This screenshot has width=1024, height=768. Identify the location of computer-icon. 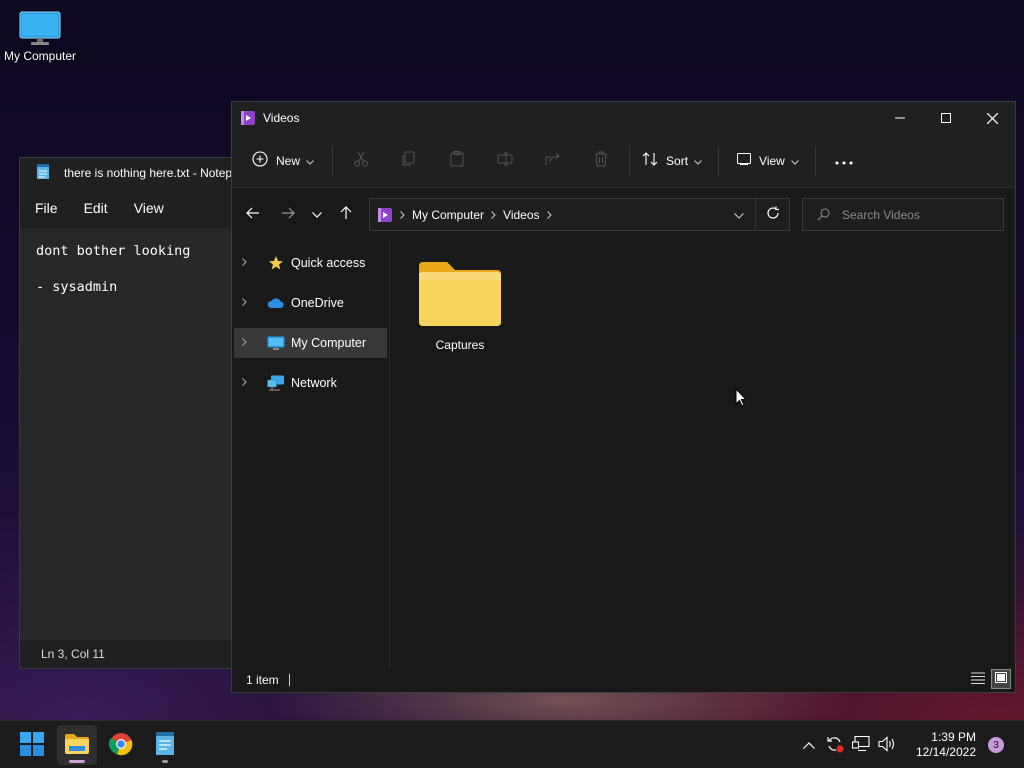
(276, 343).